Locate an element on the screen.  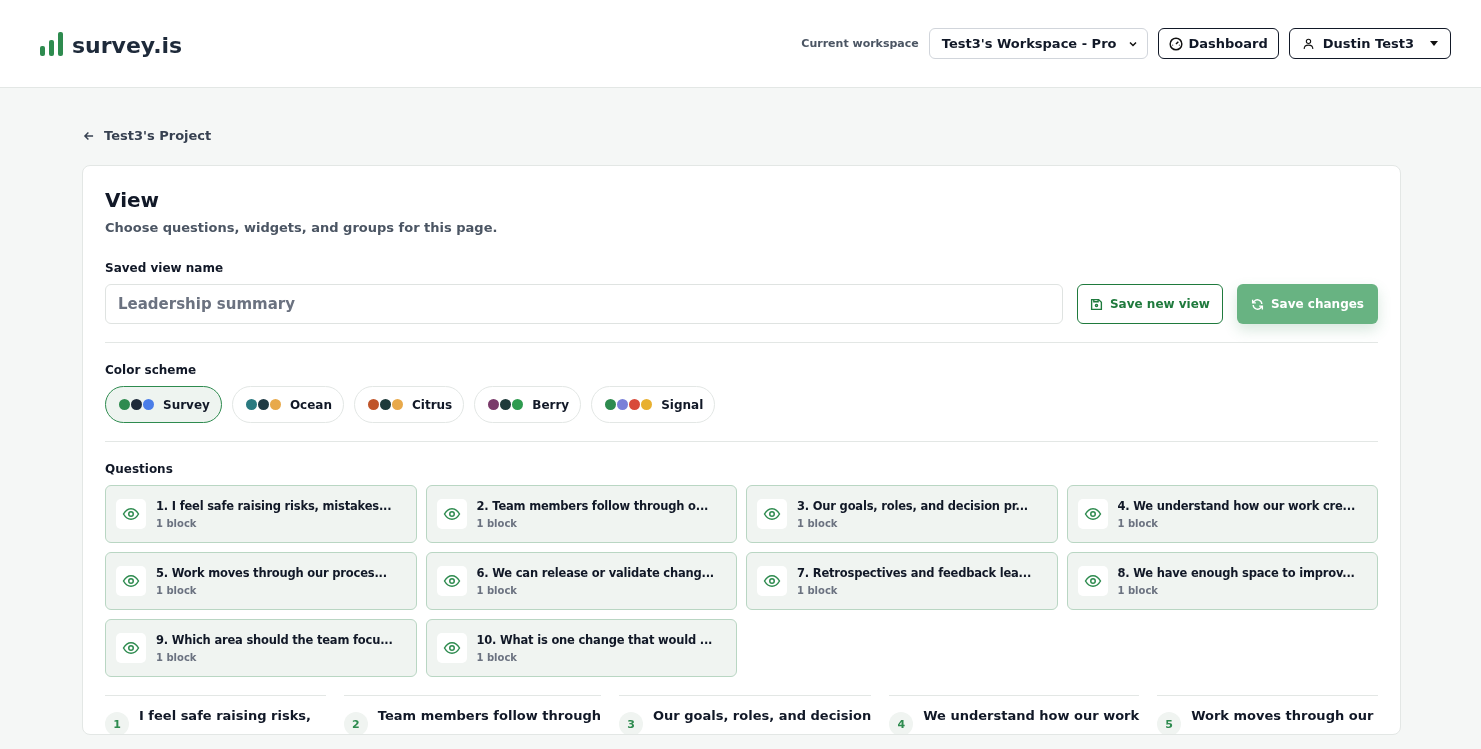
caret-icon is located at coordinates (1434, 43).